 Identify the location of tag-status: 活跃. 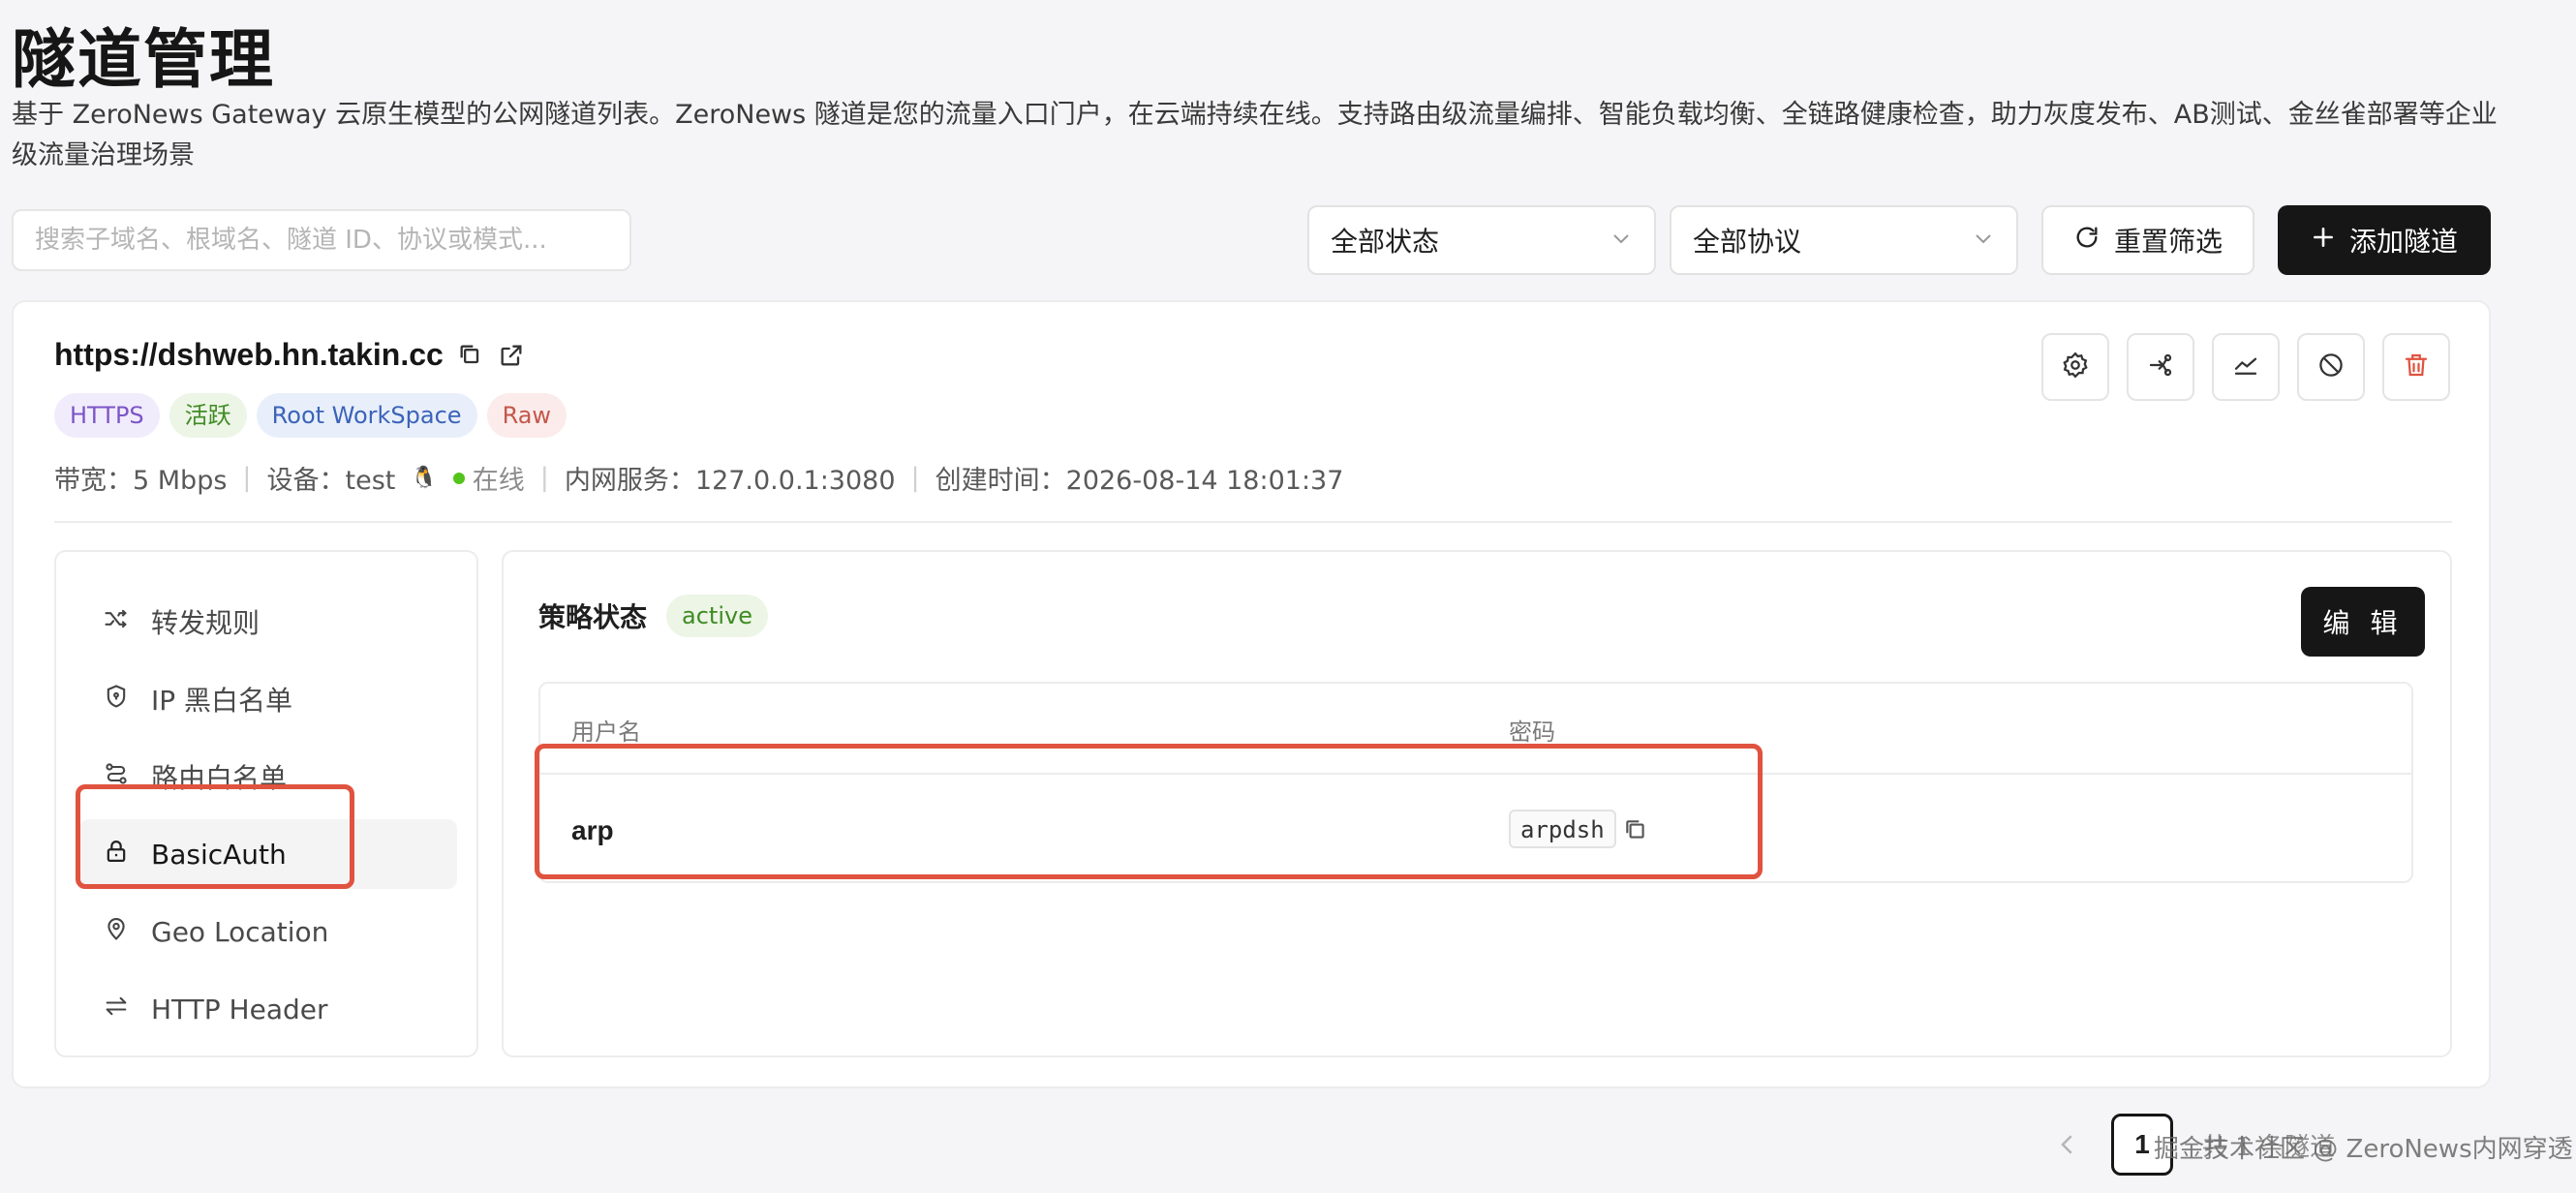
(208, 415).